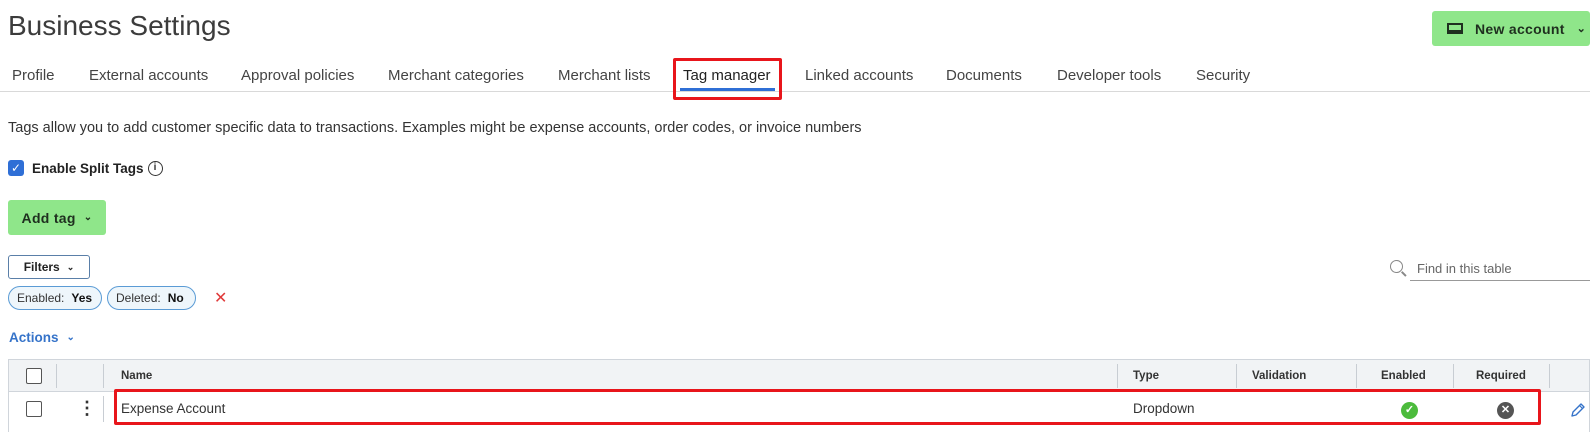 The image size is (1595, 432). What do you see at coordinates (16, 168) in the screenshot?
I see `split-tags-checkbox: ✓` at bounding box center [16, 168].